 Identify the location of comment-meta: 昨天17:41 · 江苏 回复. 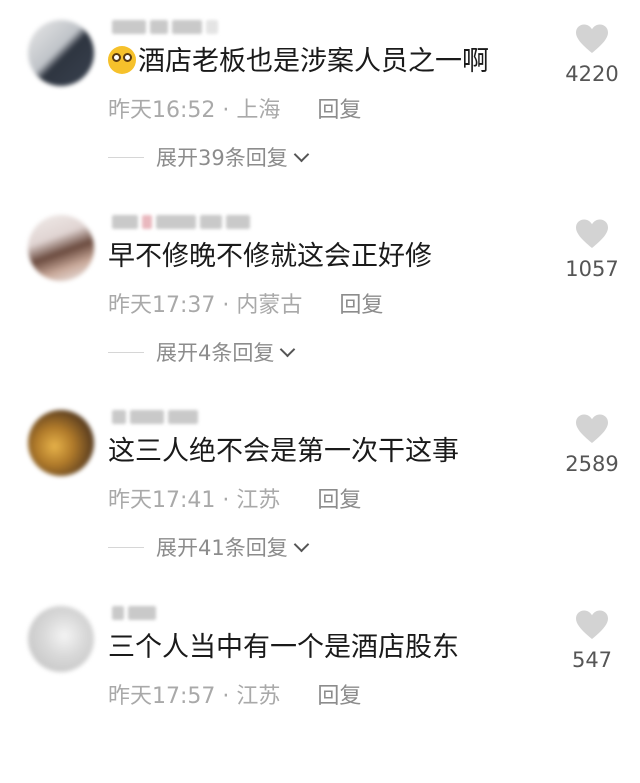
(234, 498).